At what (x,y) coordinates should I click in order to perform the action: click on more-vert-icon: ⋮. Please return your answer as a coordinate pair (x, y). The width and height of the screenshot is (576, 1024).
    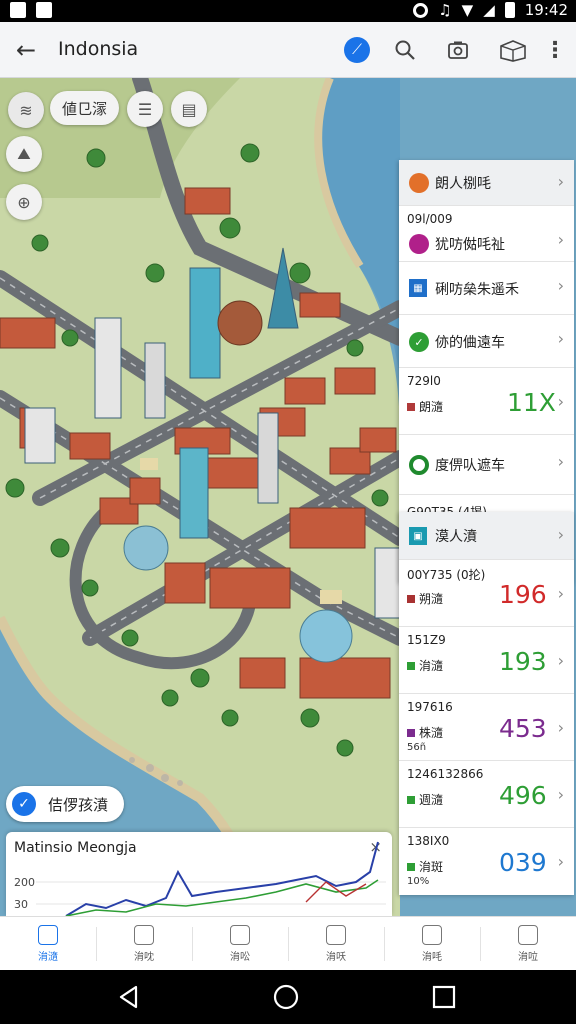
    Looking at the image, I should click on (555, 50).